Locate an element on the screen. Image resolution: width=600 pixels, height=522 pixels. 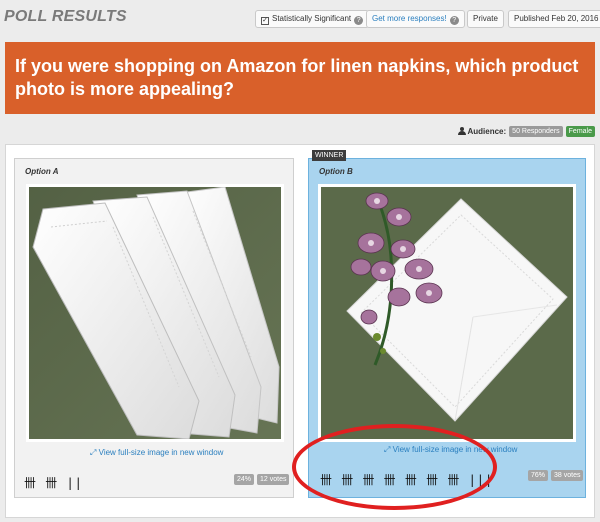
option-a-label: Option A is located at coordinates (42, 171).